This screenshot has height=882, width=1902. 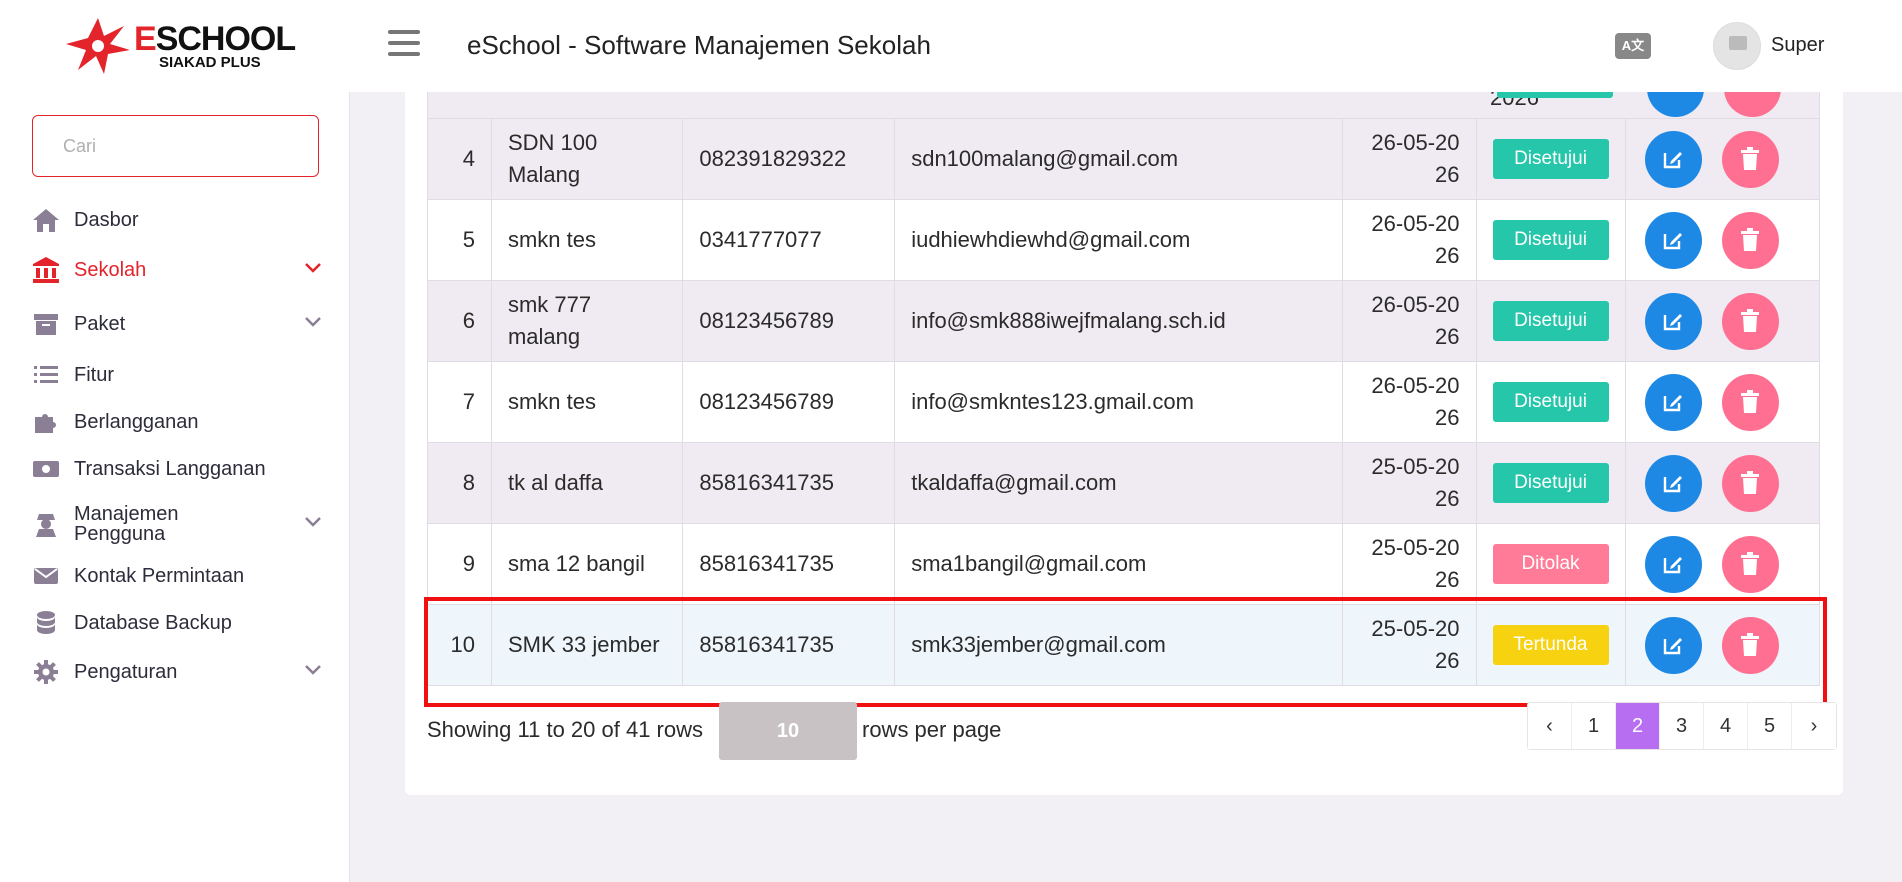 I want to click on prev-page-button: ‹, so click(x=1550, y=726).